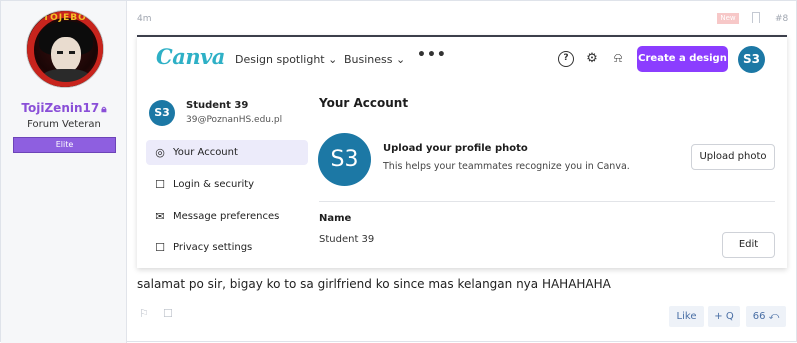 The width and height of the screenshot is (797, 343). I want to click on name-value: Student 39, so click(347, 239).